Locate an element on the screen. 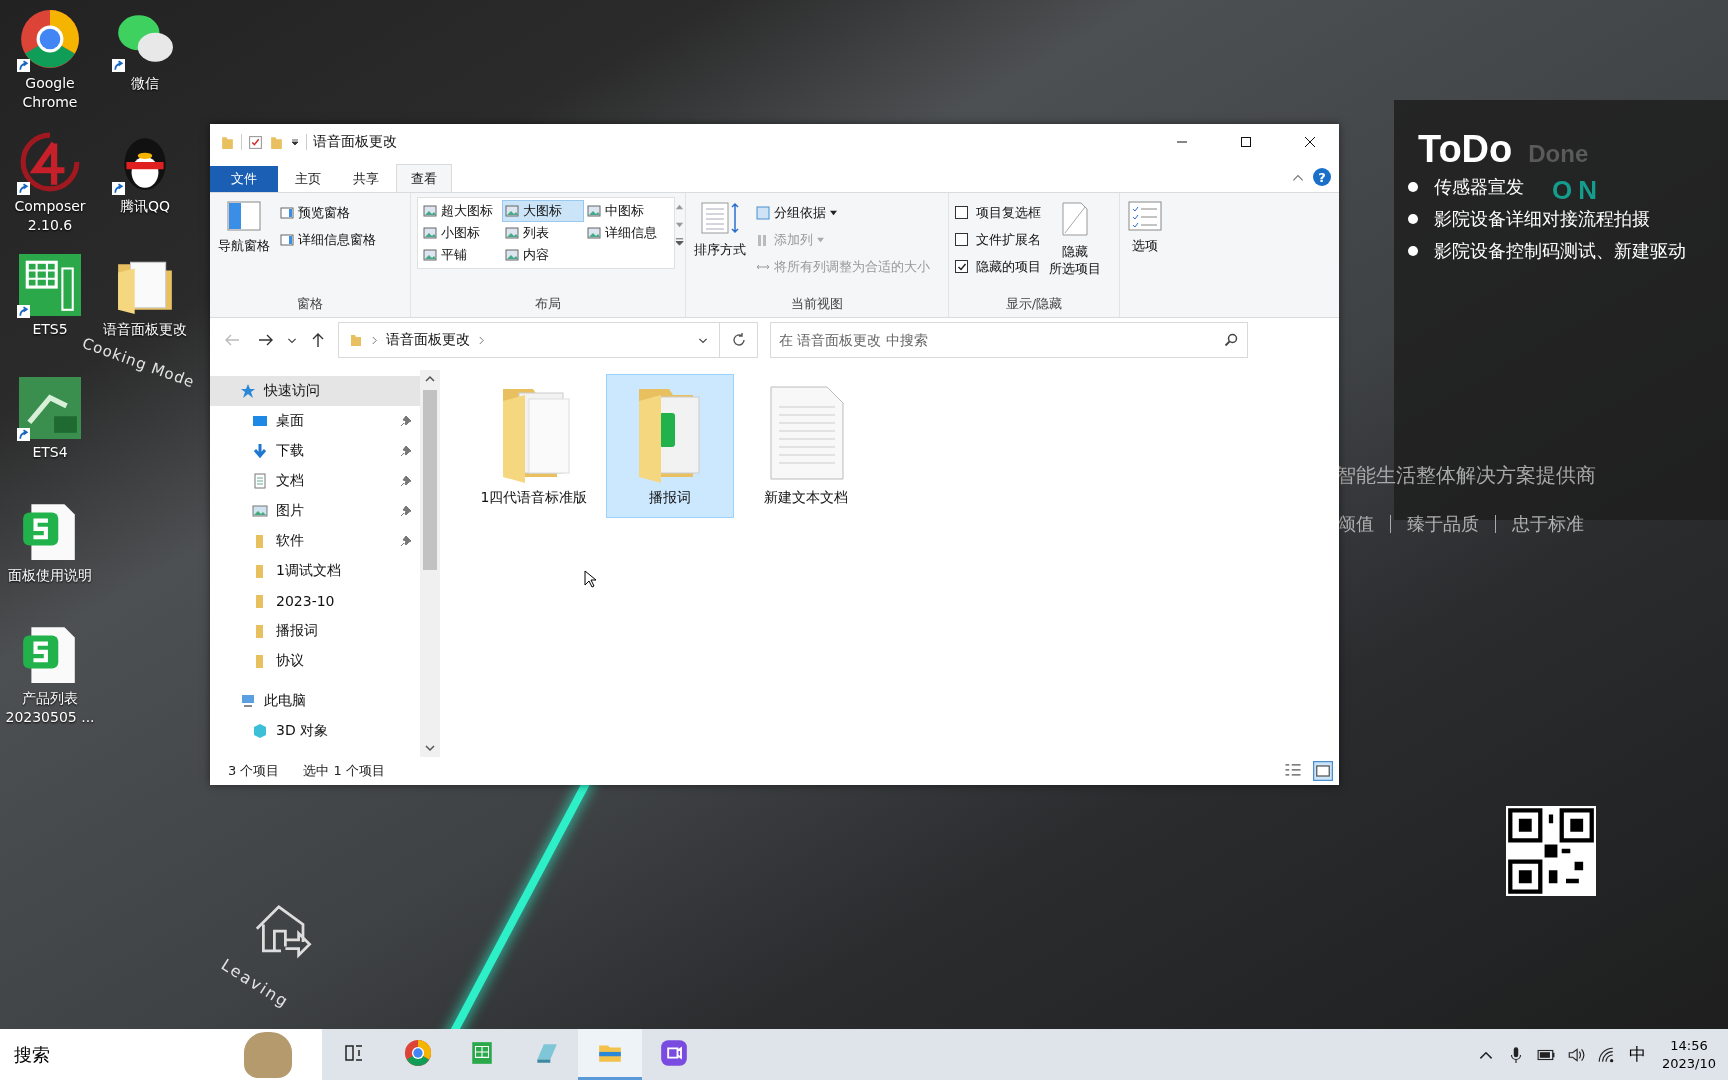  number-four-icon is located at coordinates (50, 162).